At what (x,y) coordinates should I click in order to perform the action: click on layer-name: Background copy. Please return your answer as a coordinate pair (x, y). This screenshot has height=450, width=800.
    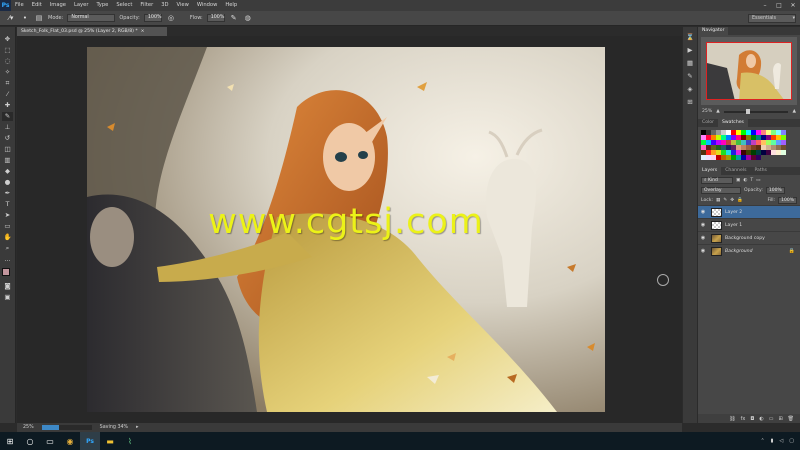
    Looking at the image, I should click on (745, 238).